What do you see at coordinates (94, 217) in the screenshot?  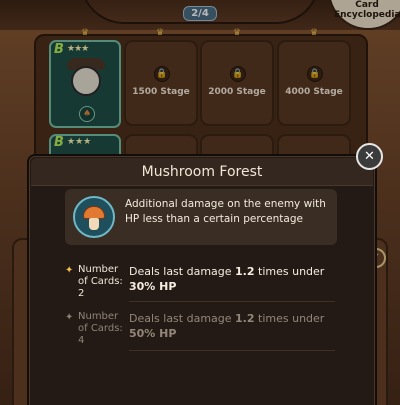 I see `mushroom-icon` at bounding box center [94, 217].